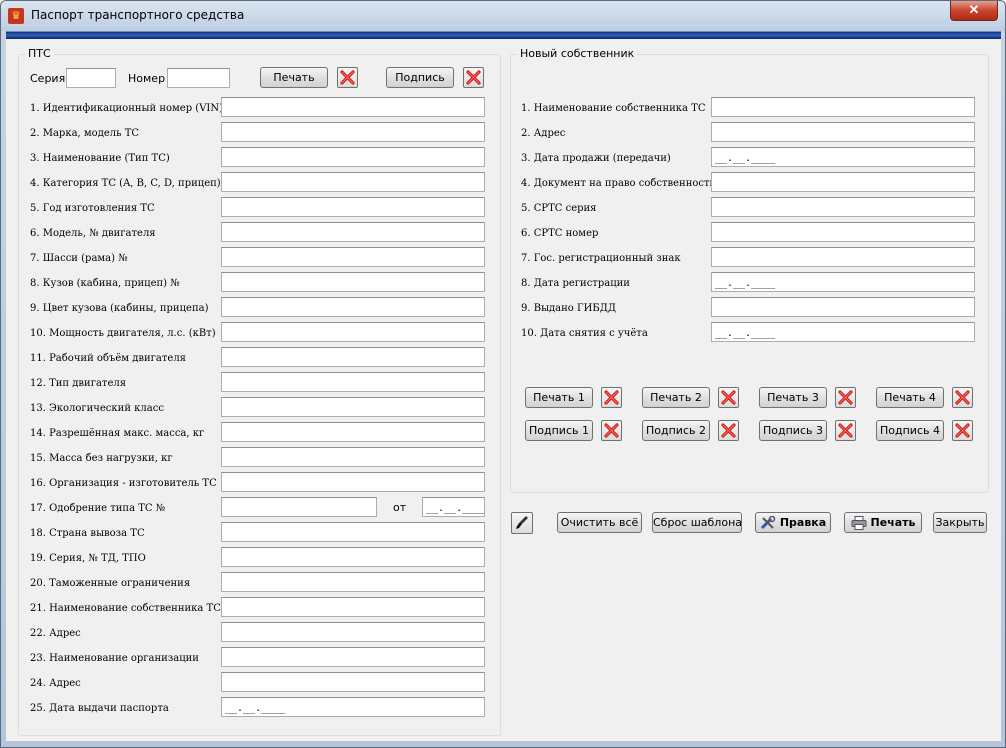 The height and width of the screenshot is (748, 1006). What do you see at coordinates (728, 430) in the screenshot?
I see `owner-sign-2-delete-button` at bounding box center [728, 430].